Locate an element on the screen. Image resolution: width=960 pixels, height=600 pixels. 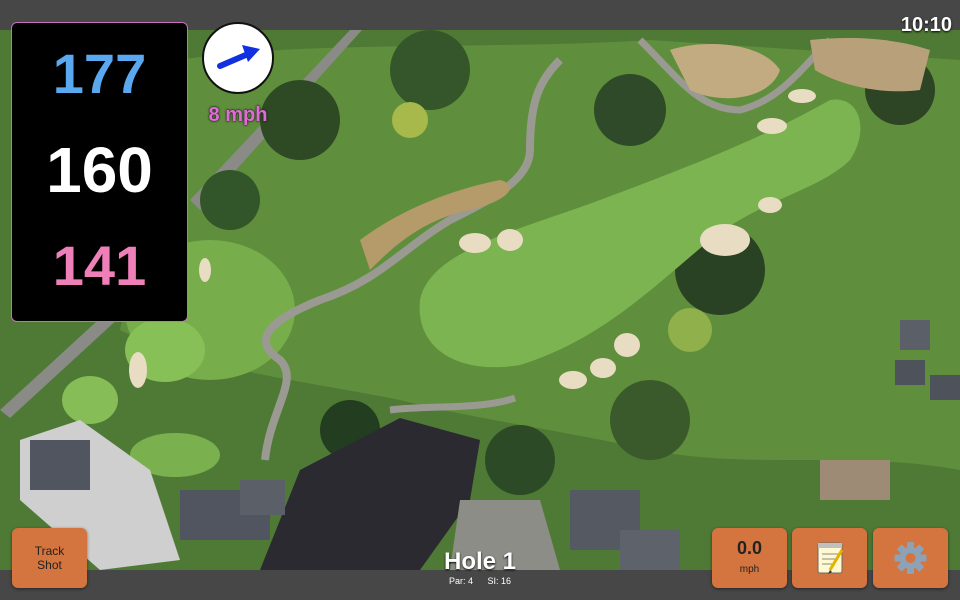
wind-indicator is located at coordinates (238, 58).